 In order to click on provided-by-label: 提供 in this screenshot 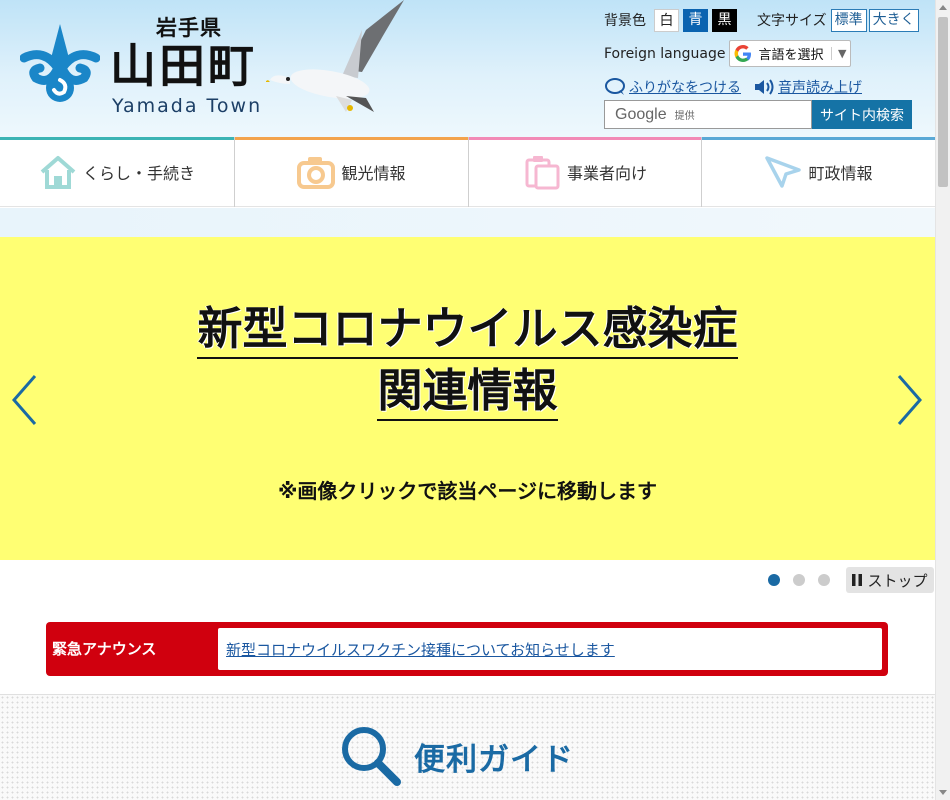, I will do `click(684, 116)`.